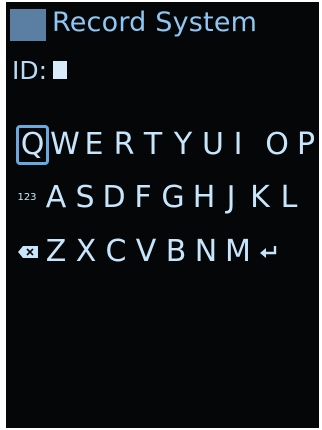 The image size is (322, 430). Describe the element at coordinates (260, 198) in the screenshot. I see `key-k: K` at that location.